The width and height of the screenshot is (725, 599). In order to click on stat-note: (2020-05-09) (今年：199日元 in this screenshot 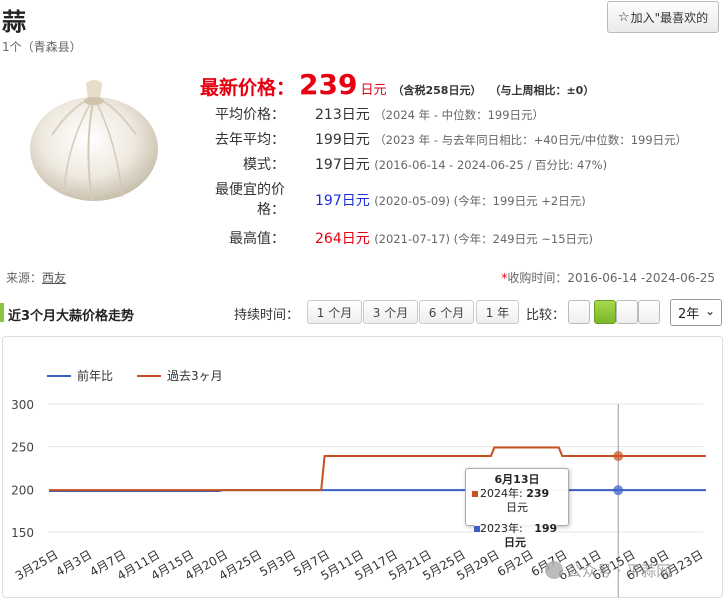, I will do `click(458, 201)`.